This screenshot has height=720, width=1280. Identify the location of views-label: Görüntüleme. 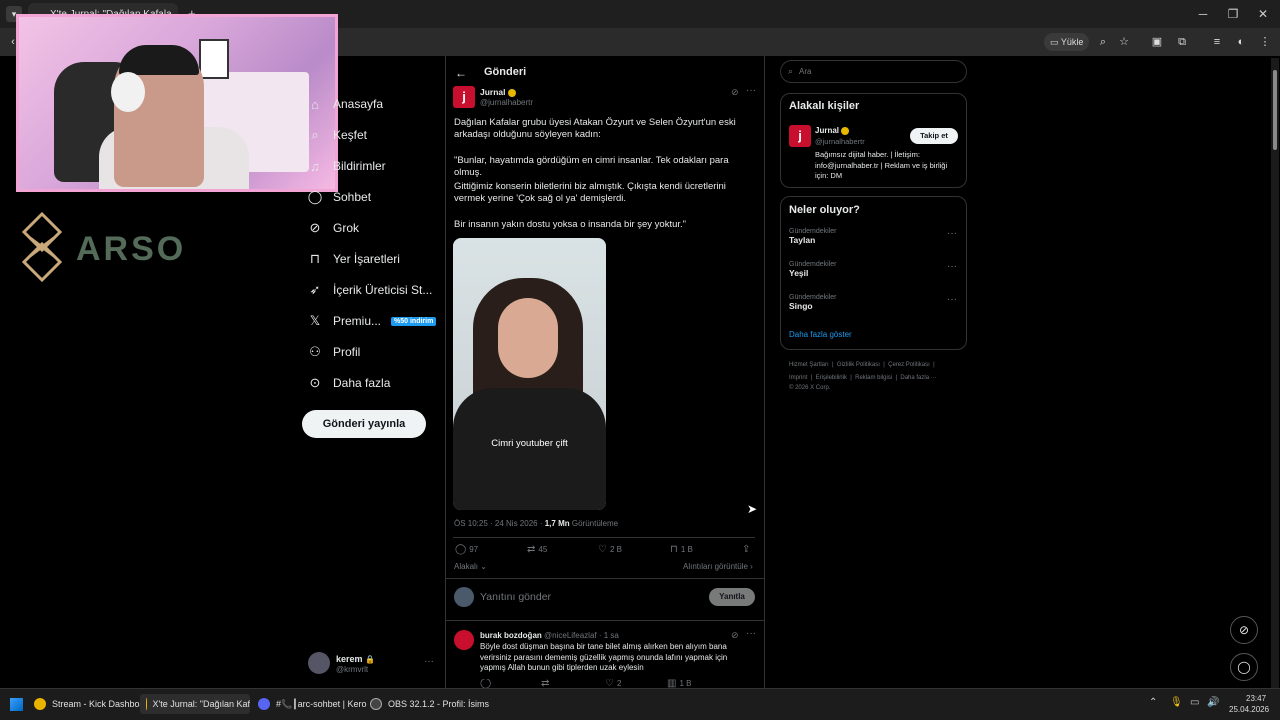
(595, 523).